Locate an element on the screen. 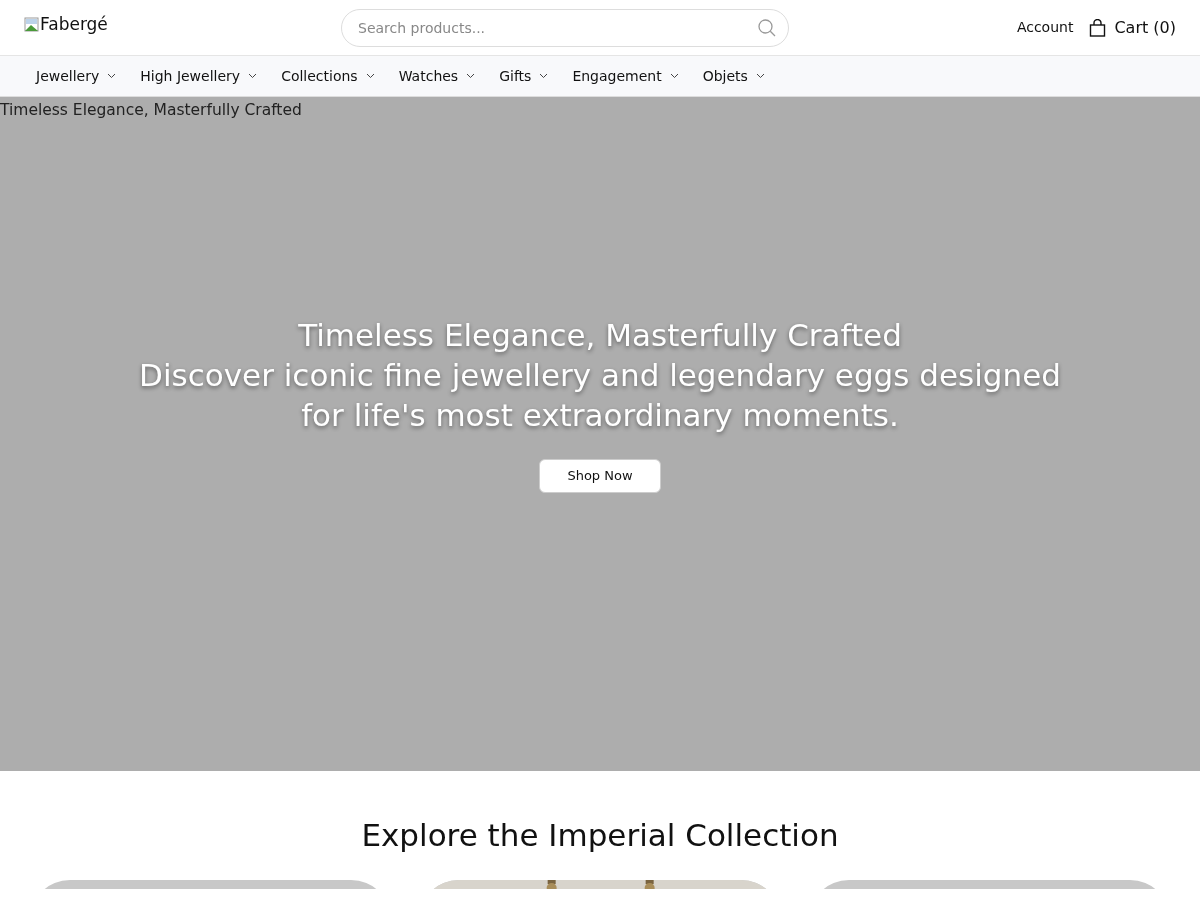 This screenshot has height=900, width=1200. section-title: Explore the Imperial Collection is located at coordinates (600, 836).